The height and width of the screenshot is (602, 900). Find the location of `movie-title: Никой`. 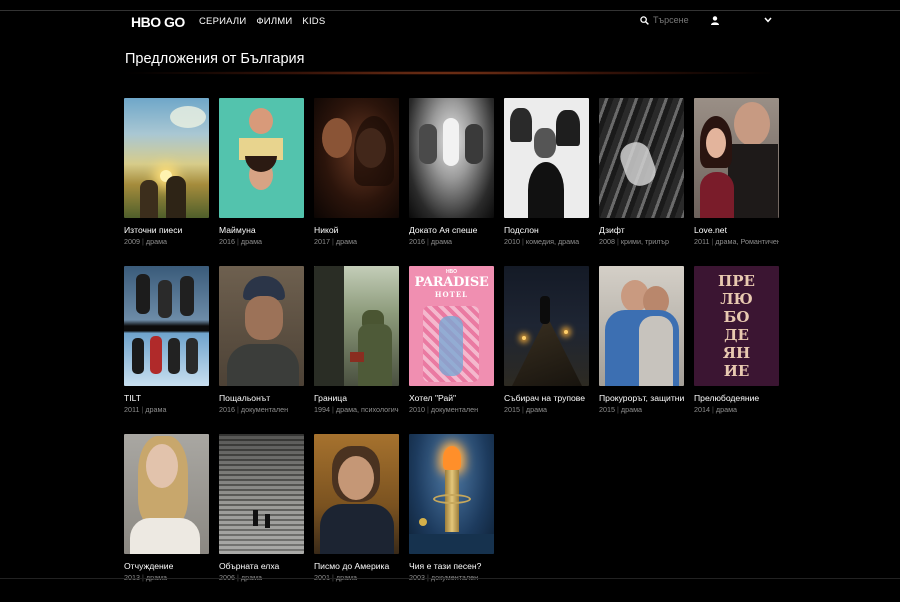

movie-title: Никой is located at coordinates (326, 230).